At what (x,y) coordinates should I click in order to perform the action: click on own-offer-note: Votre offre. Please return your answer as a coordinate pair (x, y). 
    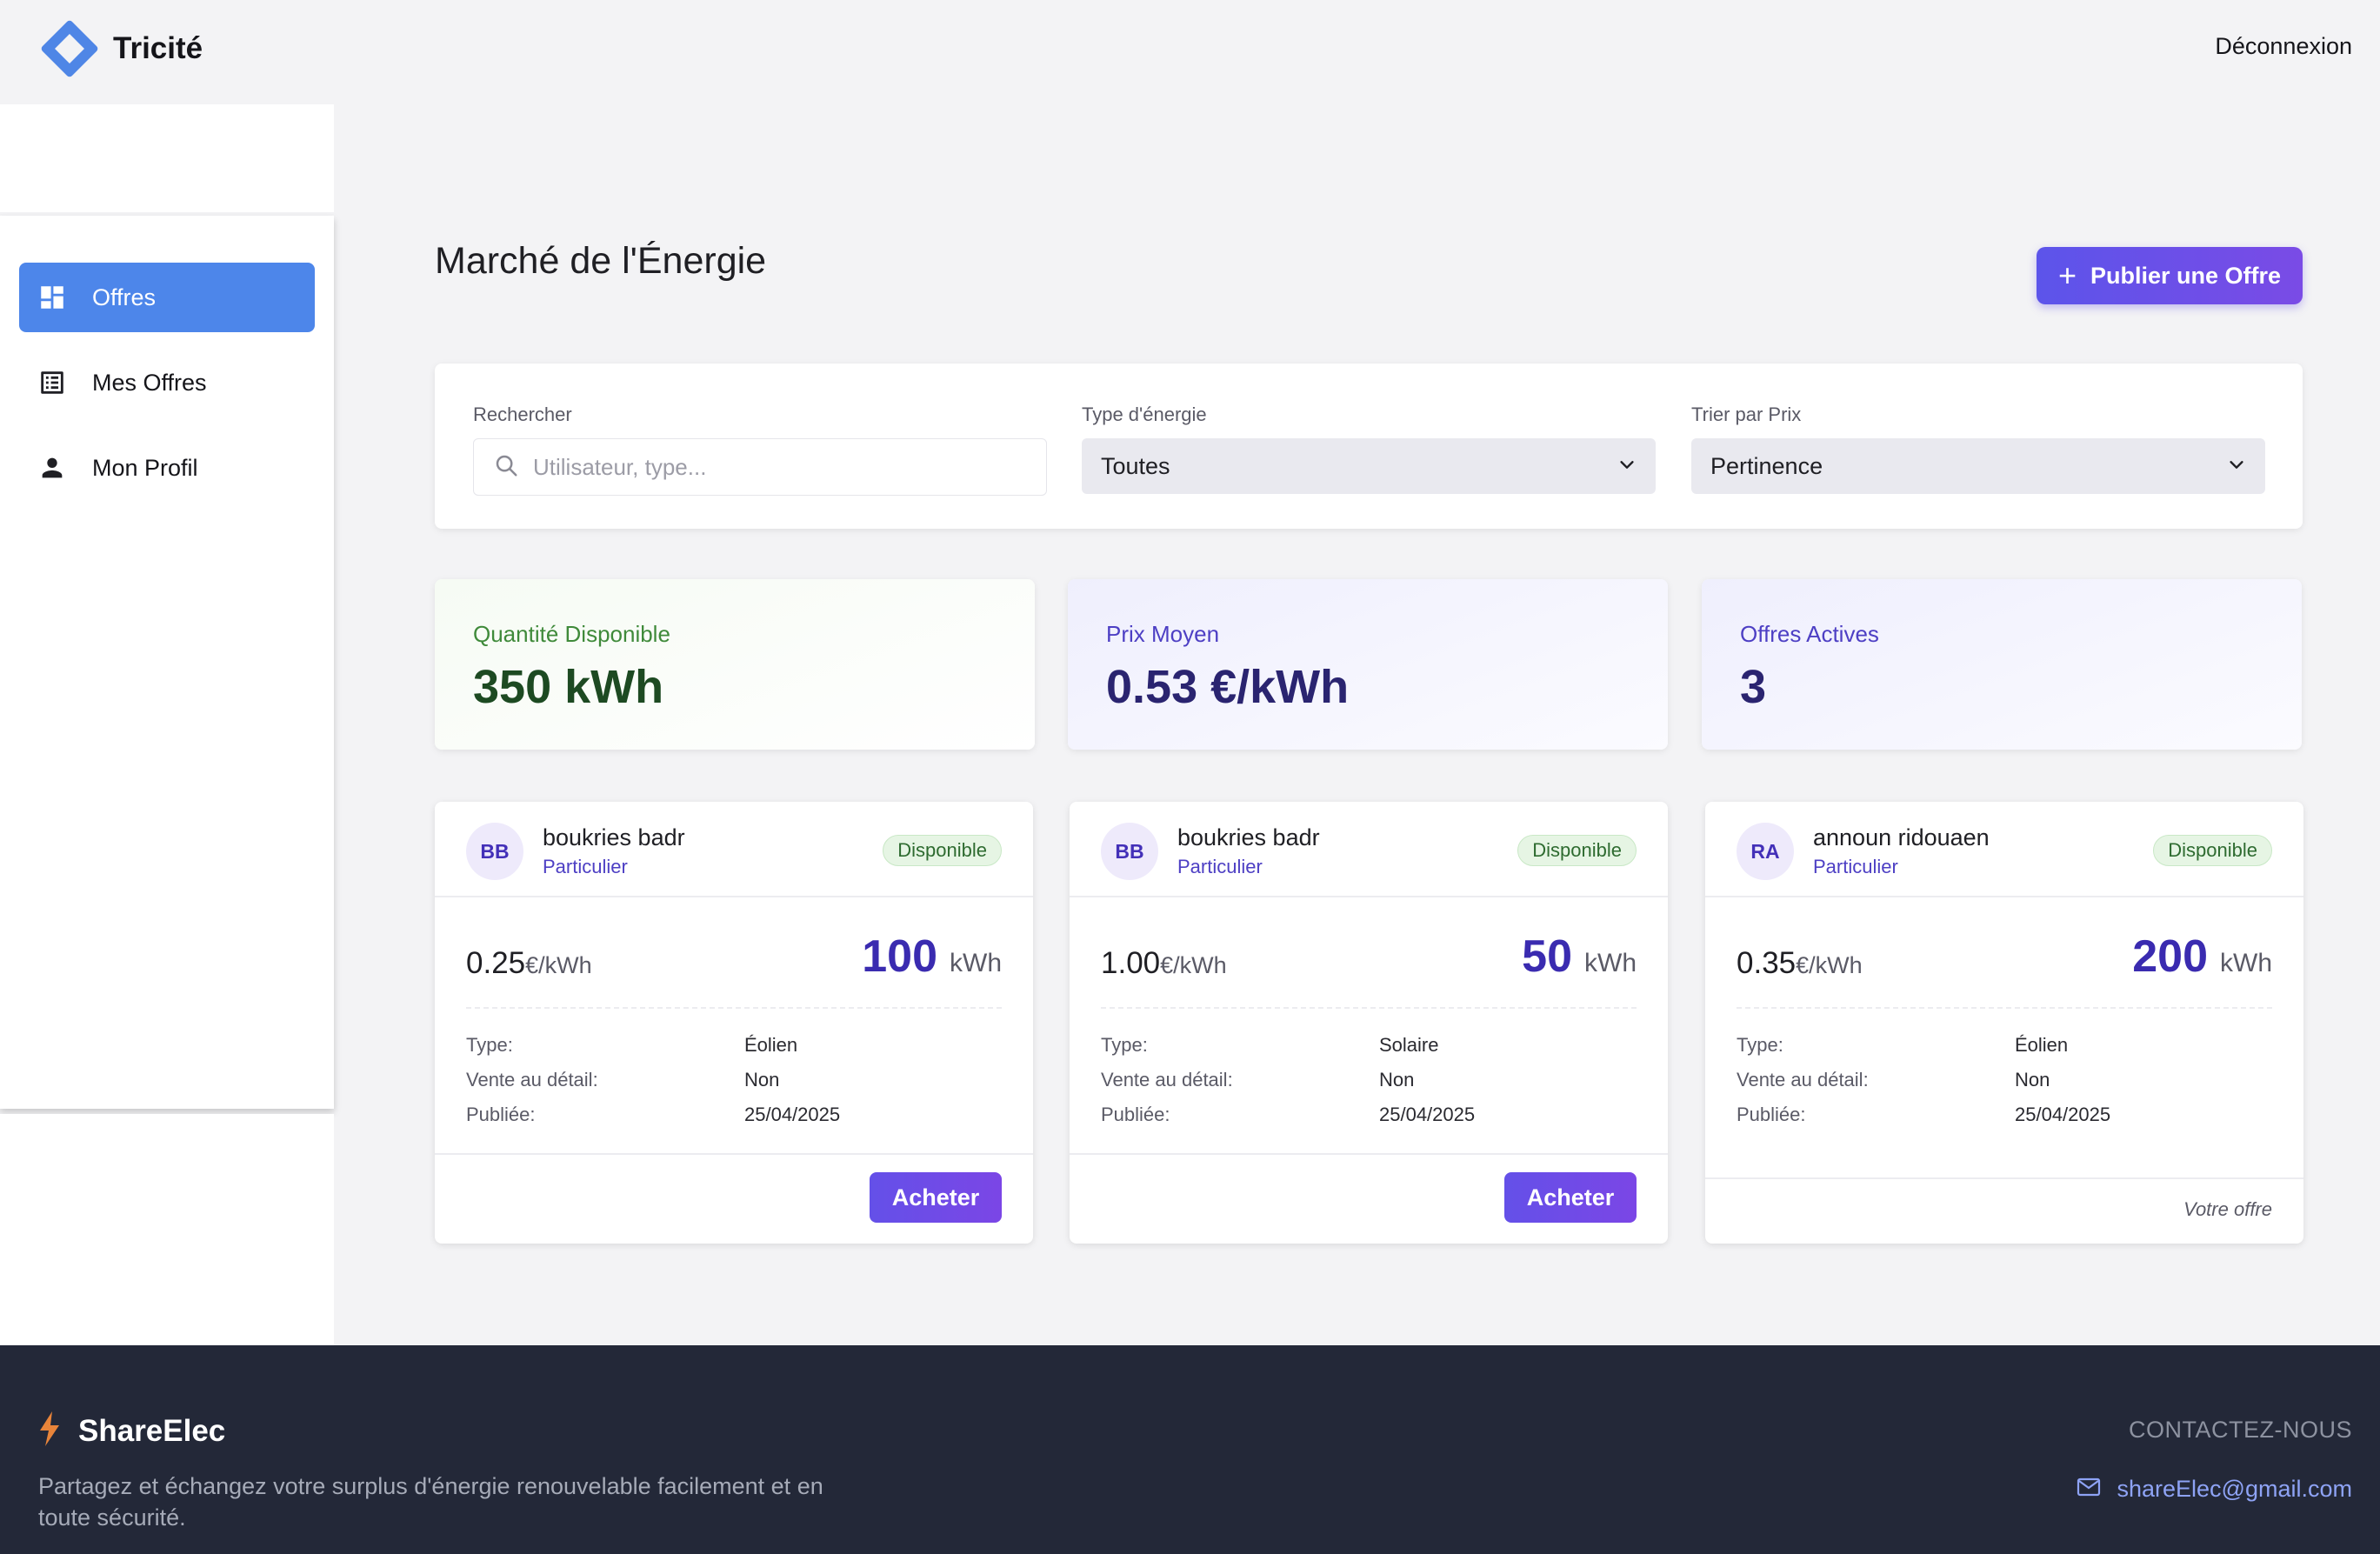
    Looking at the image, I should click on (2227, 1209).